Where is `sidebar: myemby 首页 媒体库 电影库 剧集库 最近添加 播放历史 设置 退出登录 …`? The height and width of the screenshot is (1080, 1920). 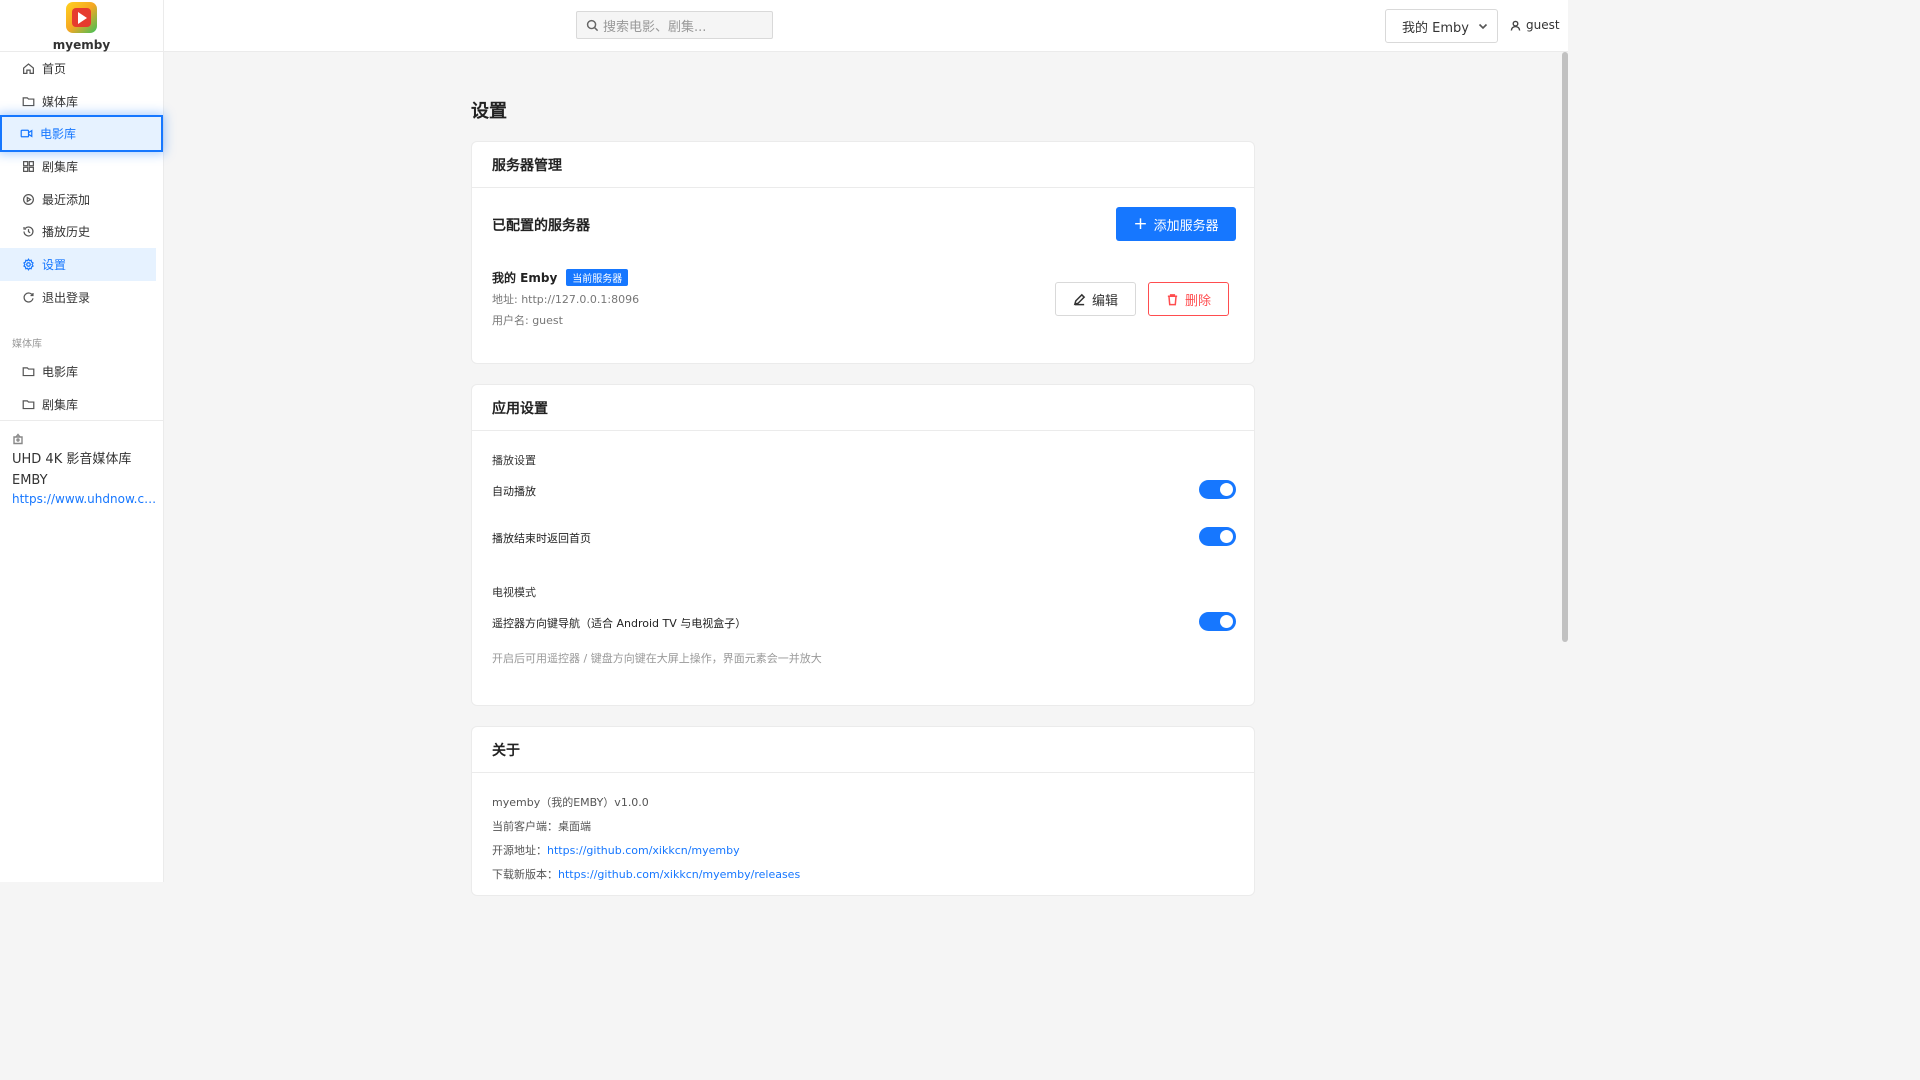 sidebar: myemby 首页 媒体库 电影库 剧集库 最近添加 播放历史 设置 退出登录 … is located at coordinates (82, 441).